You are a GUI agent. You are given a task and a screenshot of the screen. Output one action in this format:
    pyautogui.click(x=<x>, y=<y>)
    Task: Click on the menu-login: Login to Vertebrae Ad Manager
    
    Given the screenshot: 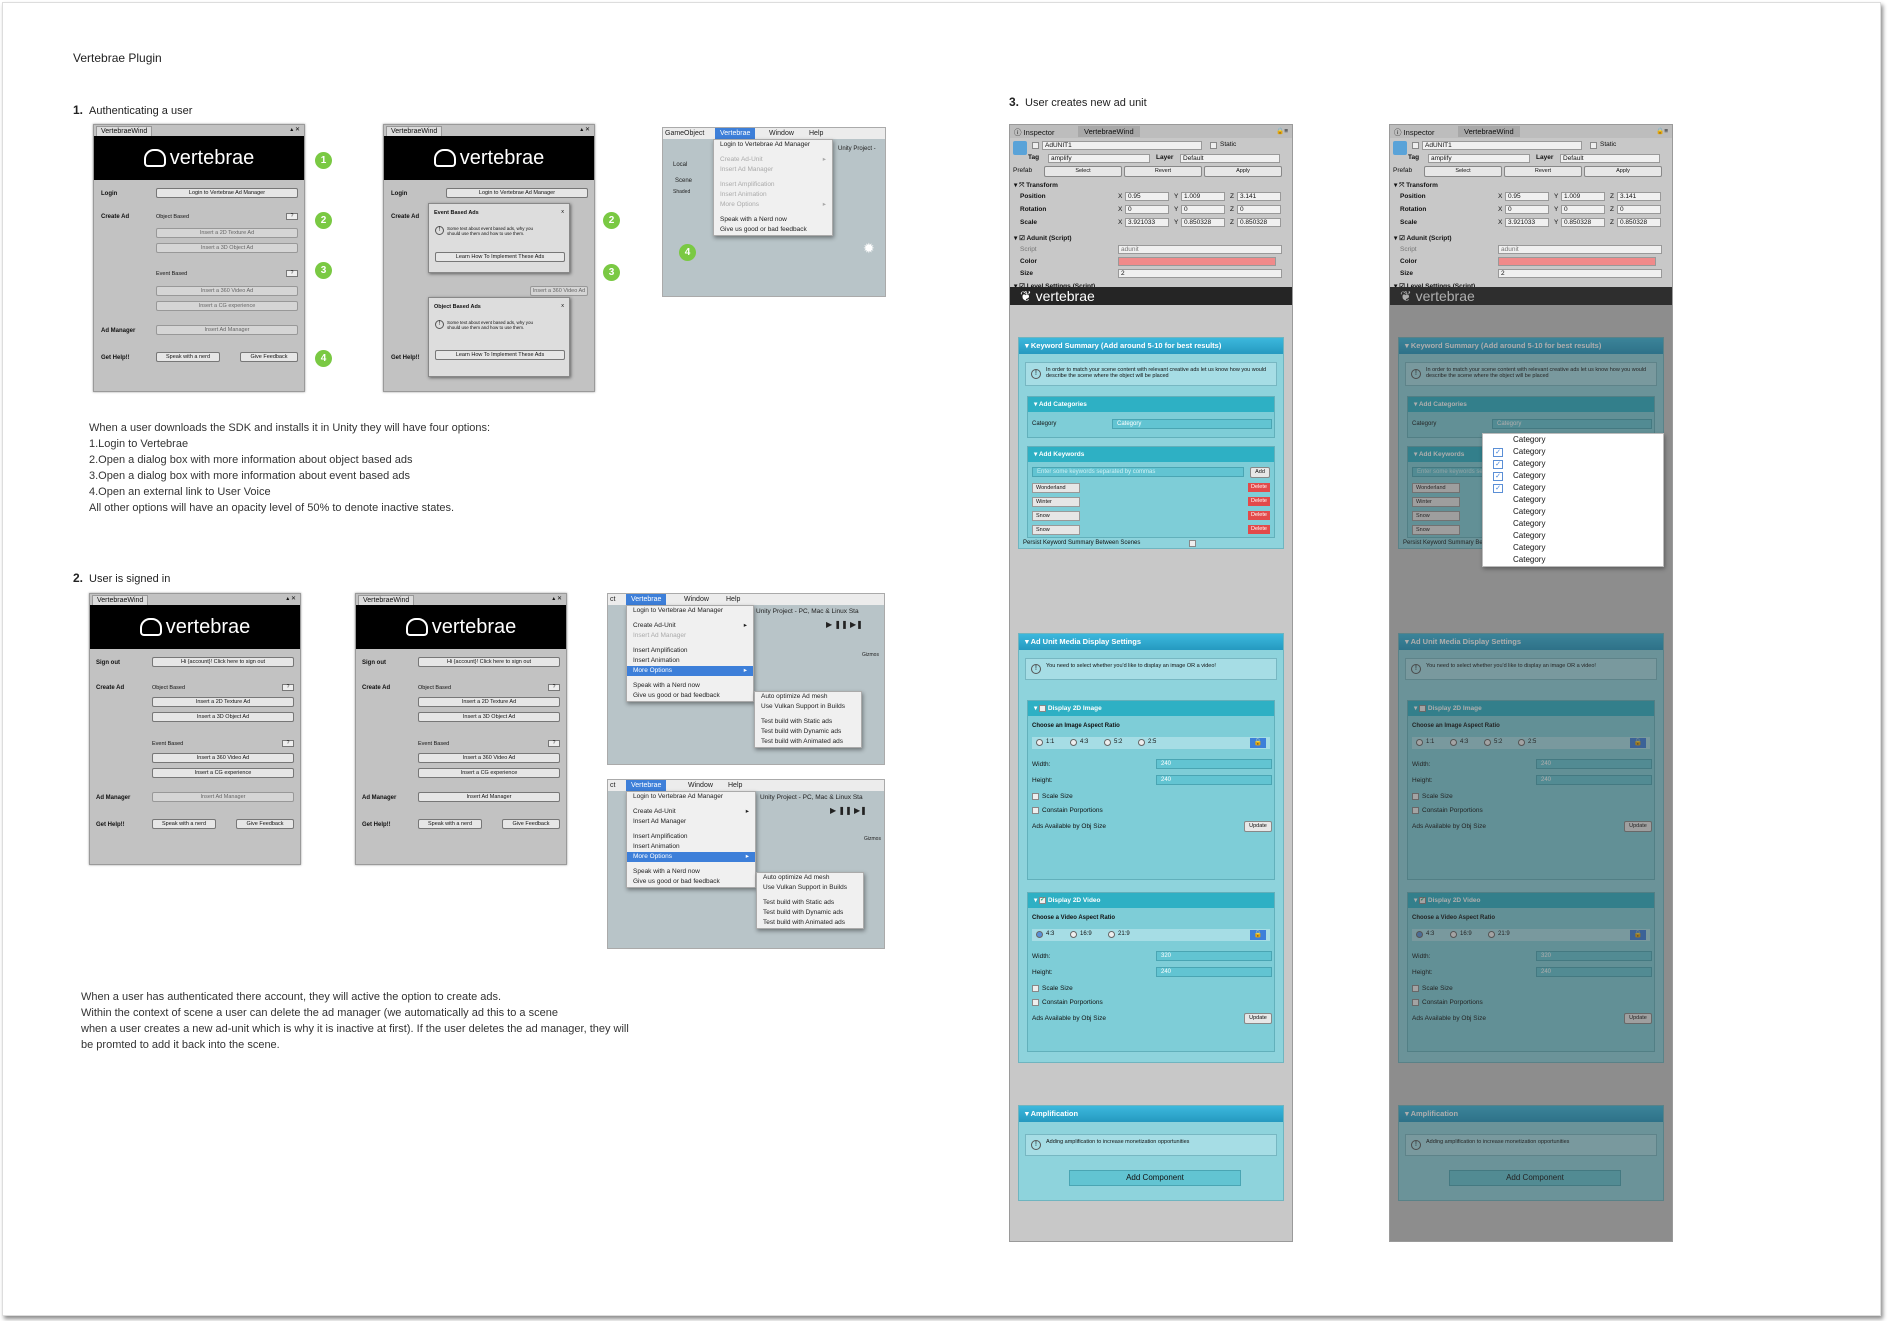 What is the action you would take?
    pyautogui.click(x=691, y=797)
    